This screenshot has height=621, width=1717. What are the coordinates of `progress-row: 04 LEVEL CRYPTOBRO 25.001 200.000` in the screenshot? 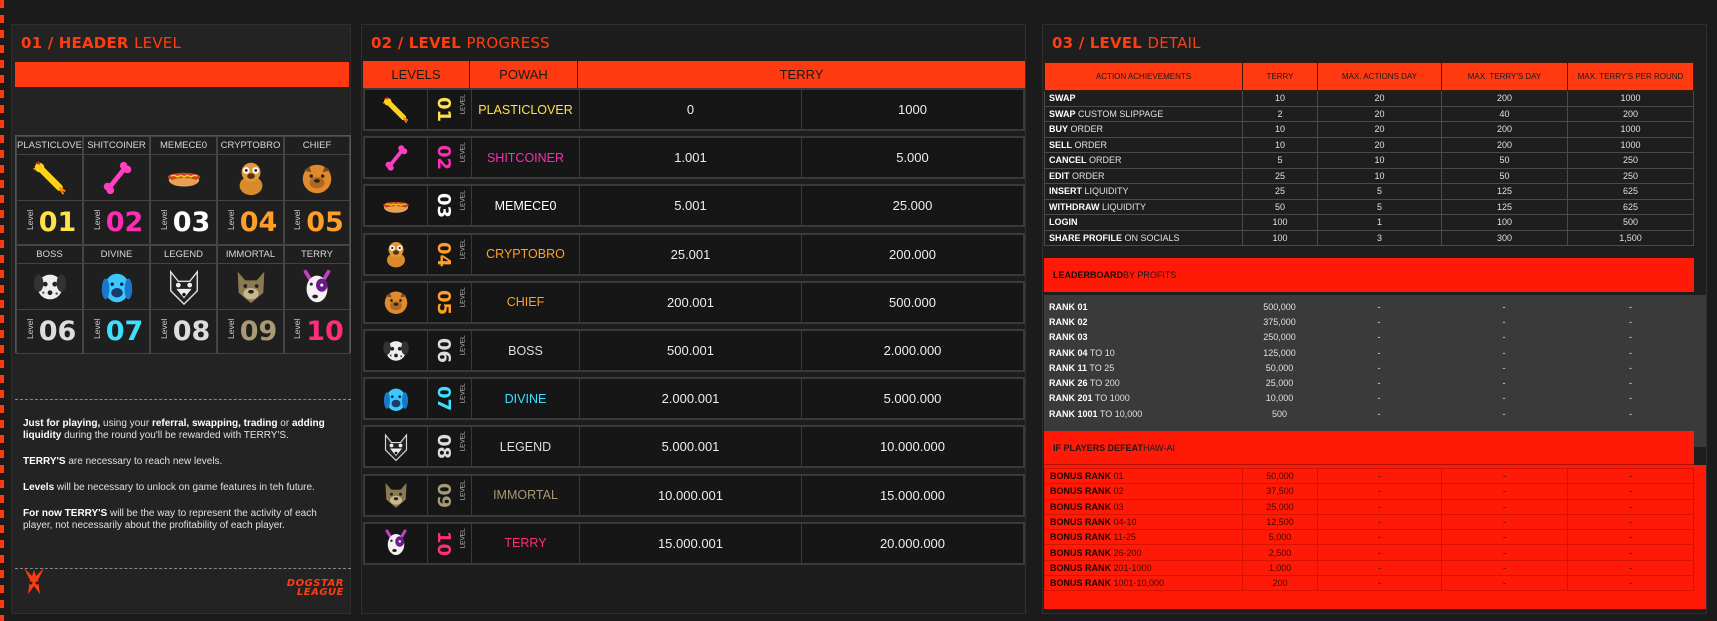 It's located at (694, 254).